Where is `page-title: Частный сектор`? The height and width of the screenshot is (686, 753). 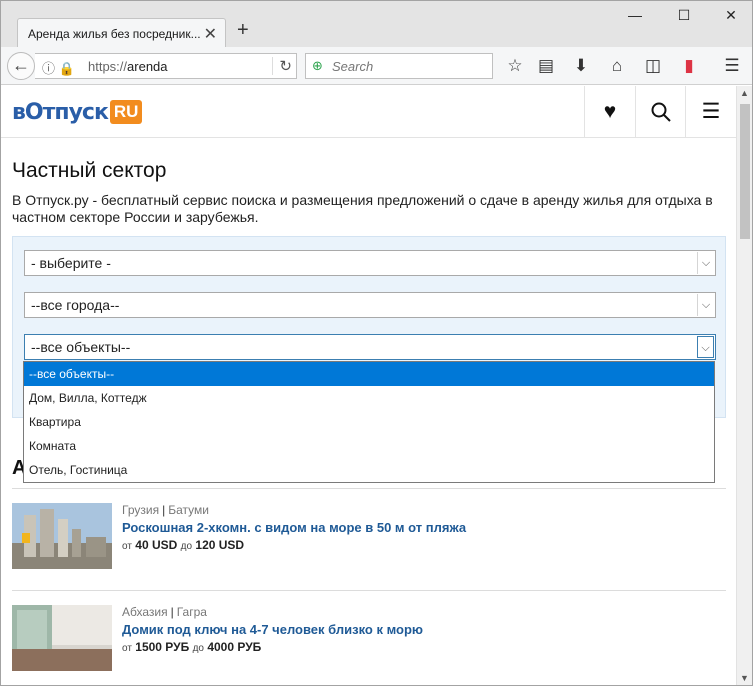 page-title: Частный сектор is located at coordinates (89, 170).